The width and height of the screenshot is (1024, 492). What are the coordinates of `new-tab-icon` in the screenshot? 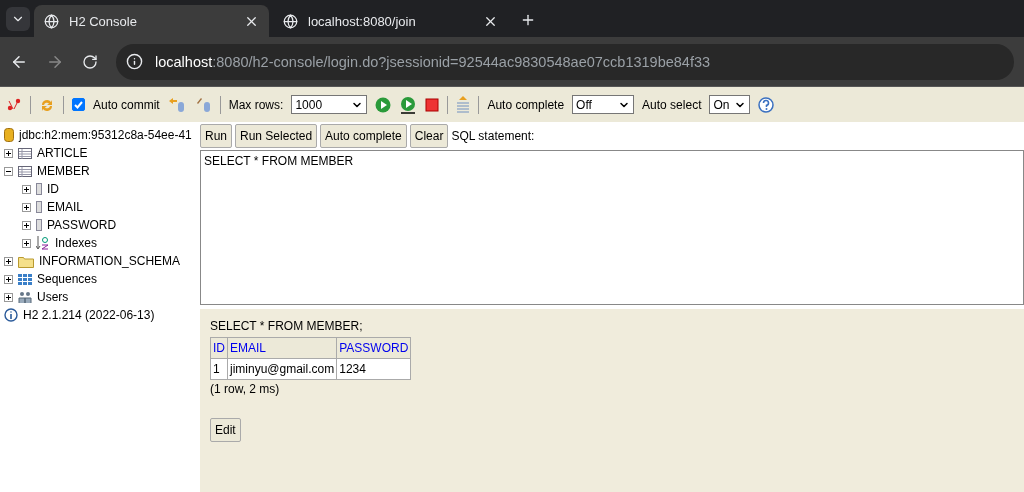 It's located at (528, 20).